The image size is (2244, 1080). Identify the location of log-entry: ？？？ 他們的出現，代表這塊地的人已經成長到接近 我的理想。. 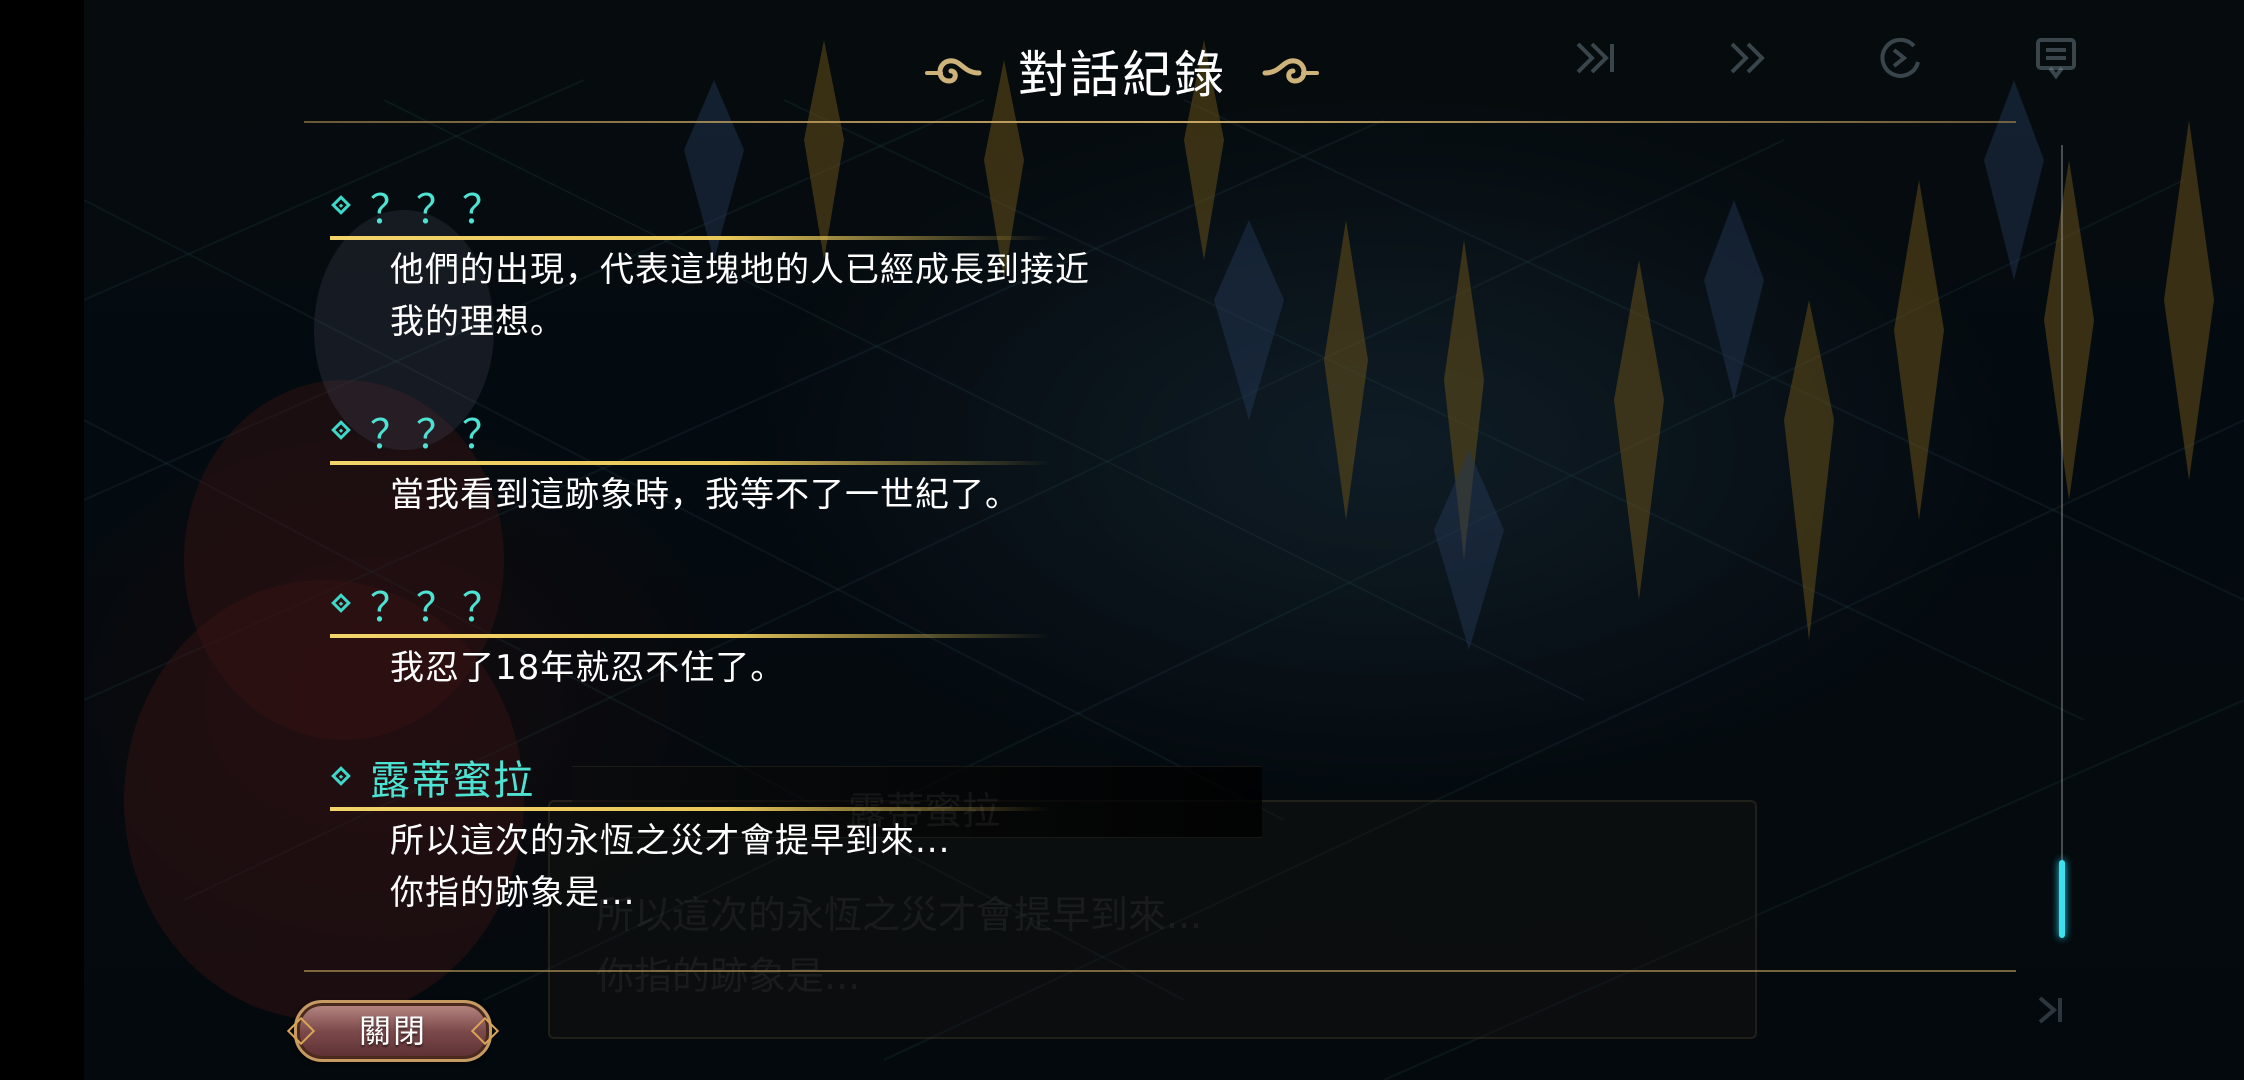
(1030, 265).